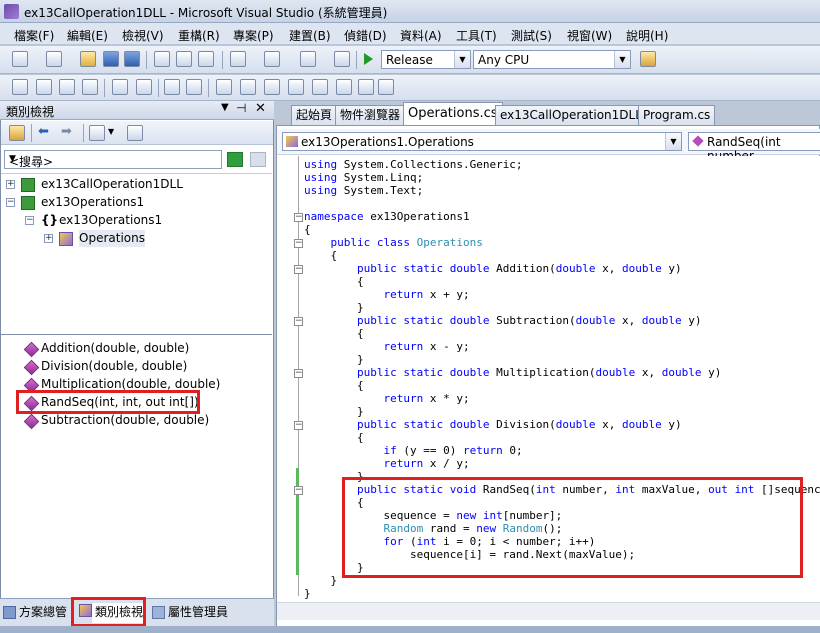  What do you see at coordinates (125, 420) in the screenshot?
I see `member-subtraction: Subtraction(double, double)` at bounding box center [125, 420].